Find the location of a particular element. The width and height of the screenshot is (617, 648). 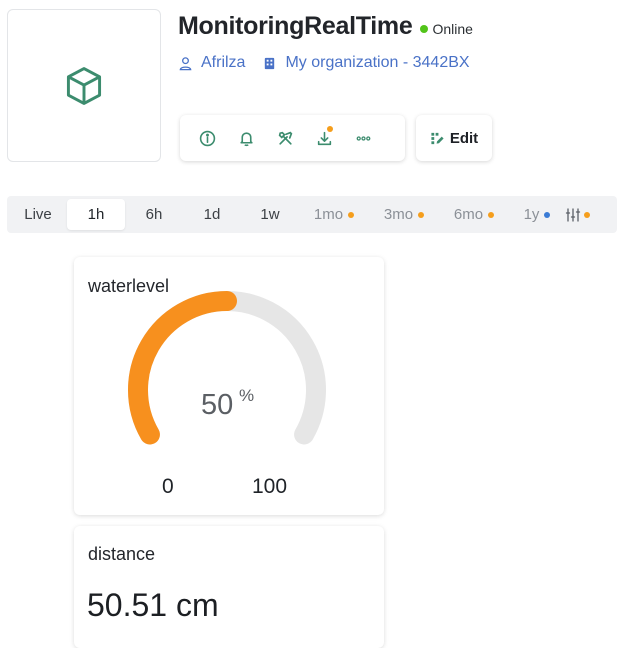

gauge-min-label: 0 is located at coordinates (168, 486).